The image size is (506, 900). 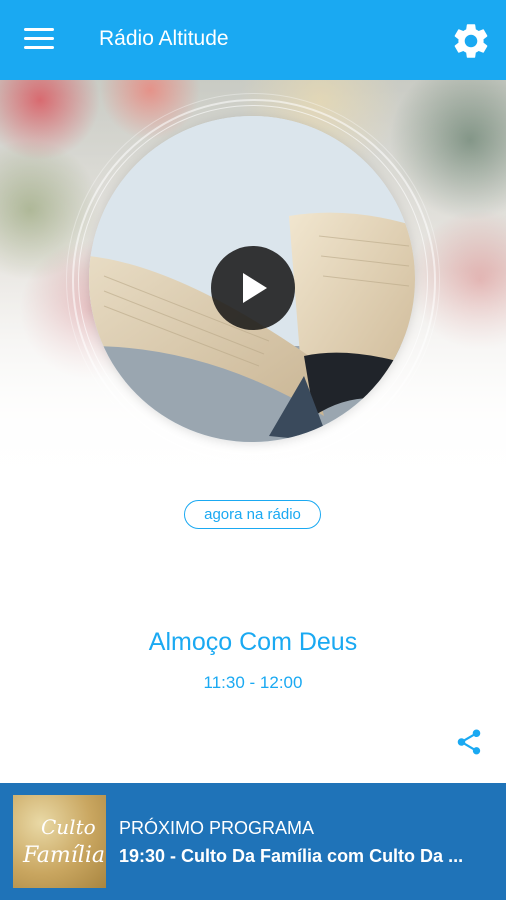 I want to click on play-button, so click(x=253, y=288).